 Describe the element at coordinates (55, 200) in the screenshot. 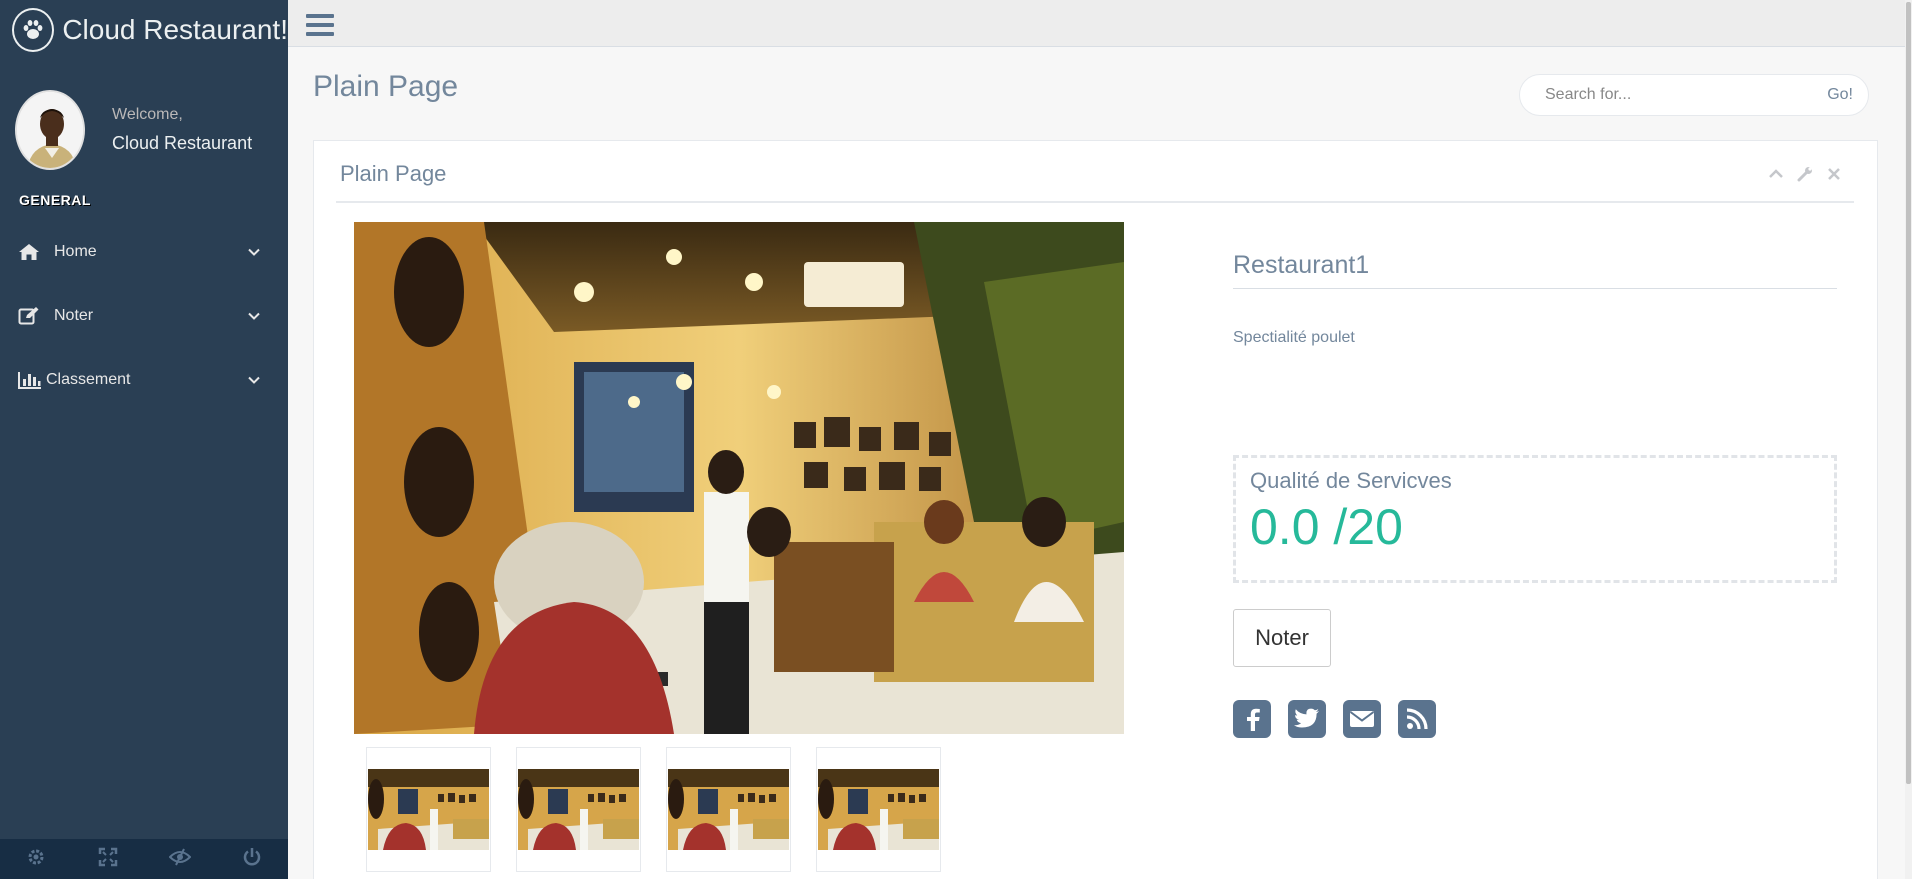

I see `menu-section-title: GENERAL` at that location.